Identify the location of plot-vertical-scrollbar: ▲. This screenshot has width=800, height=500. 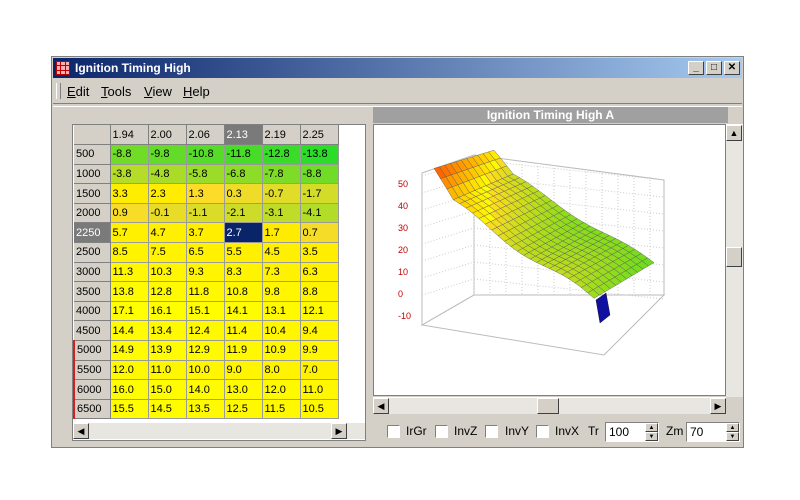
(734, 260).